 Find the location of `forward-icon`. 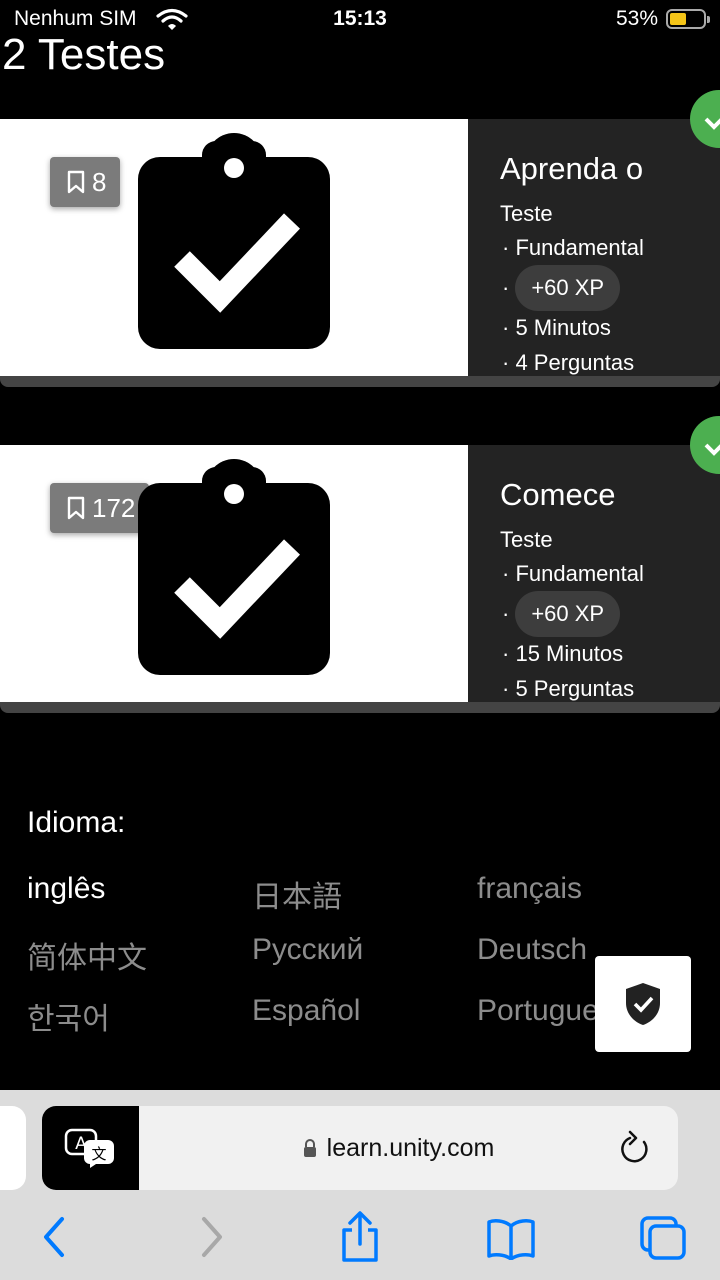

forward-icon is located at coordinates (211, 1237).